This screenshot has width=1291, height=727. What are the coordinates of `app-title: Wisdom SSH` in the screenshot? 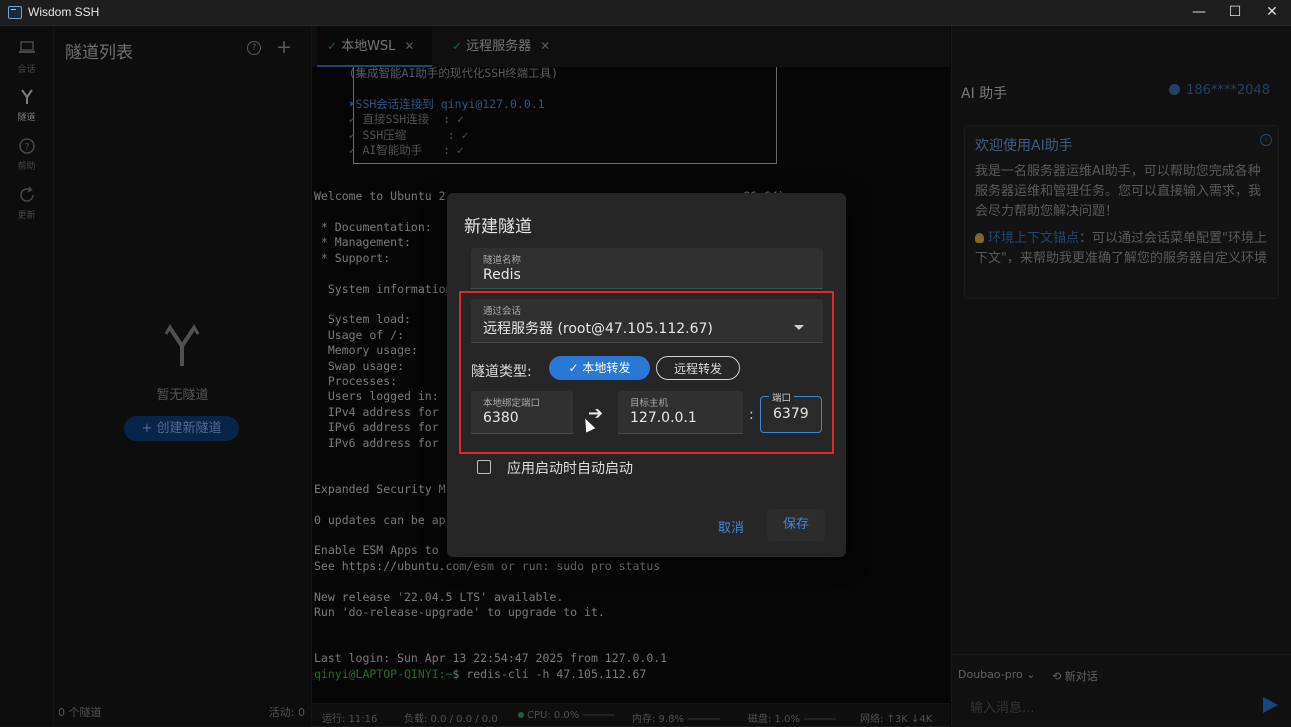 It's located at (64, 12).